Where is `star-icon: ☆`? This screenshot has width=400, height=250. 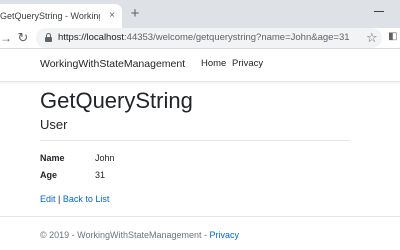
star-icon: ☆ is located at coordinates (373, 38).